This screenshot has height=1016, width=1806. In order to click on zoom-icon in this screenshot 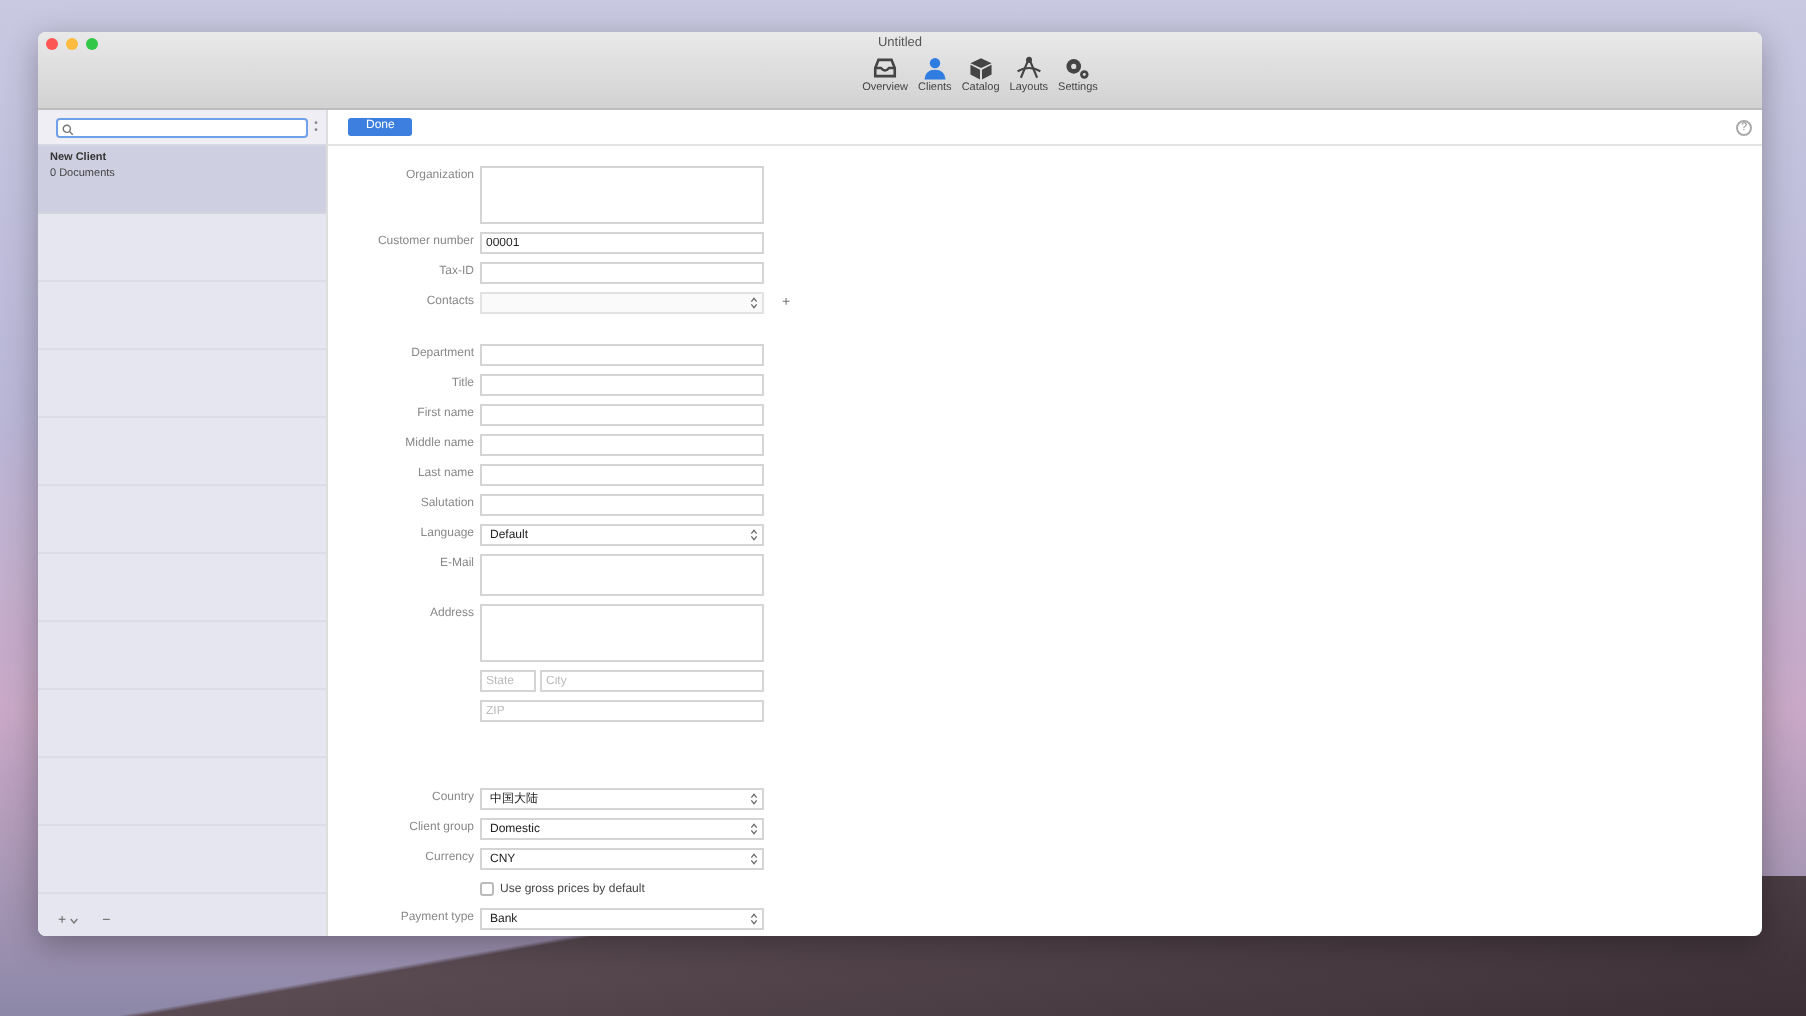, I will do `click(92, 44)`.